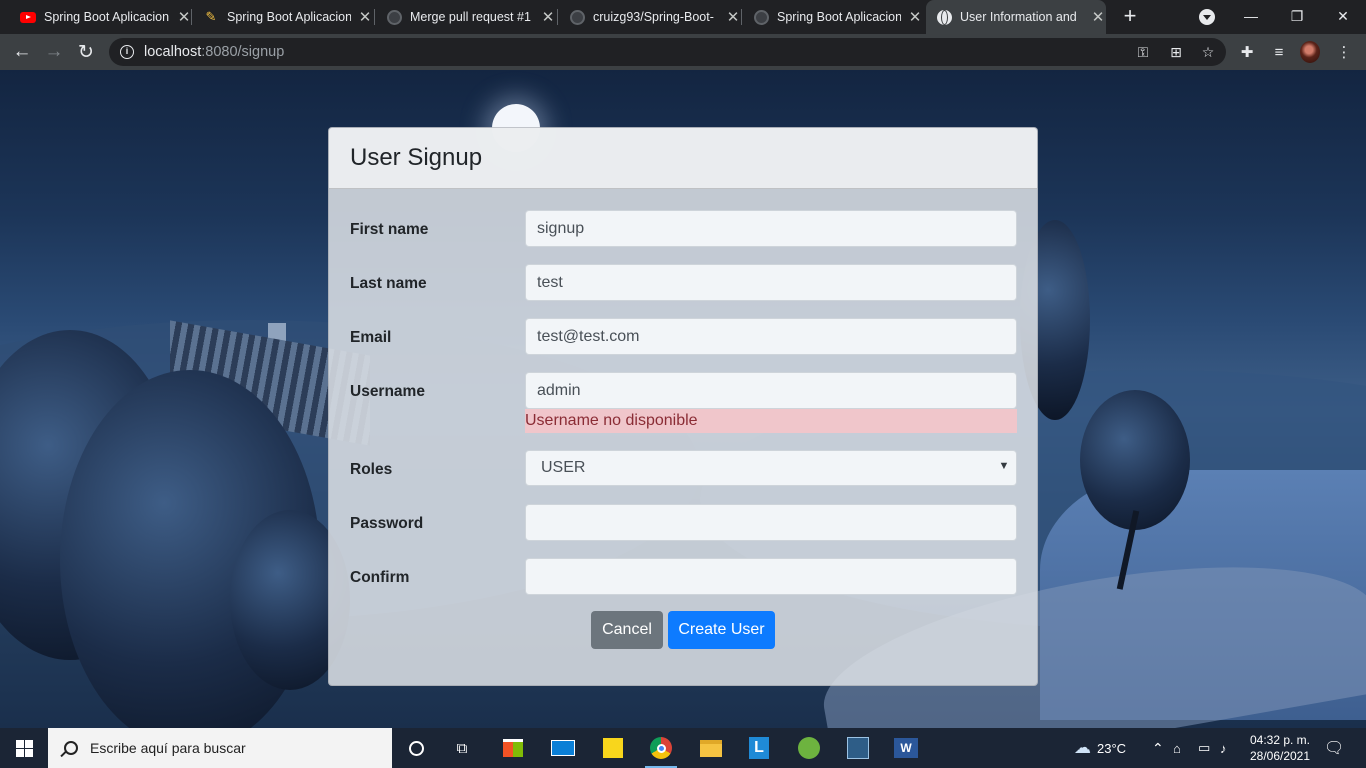 The height and width of the screenshot is (768, 1366). I want to click on taskbar-search-placeholder: Escribe aquí para buscar, so click(168, 748).